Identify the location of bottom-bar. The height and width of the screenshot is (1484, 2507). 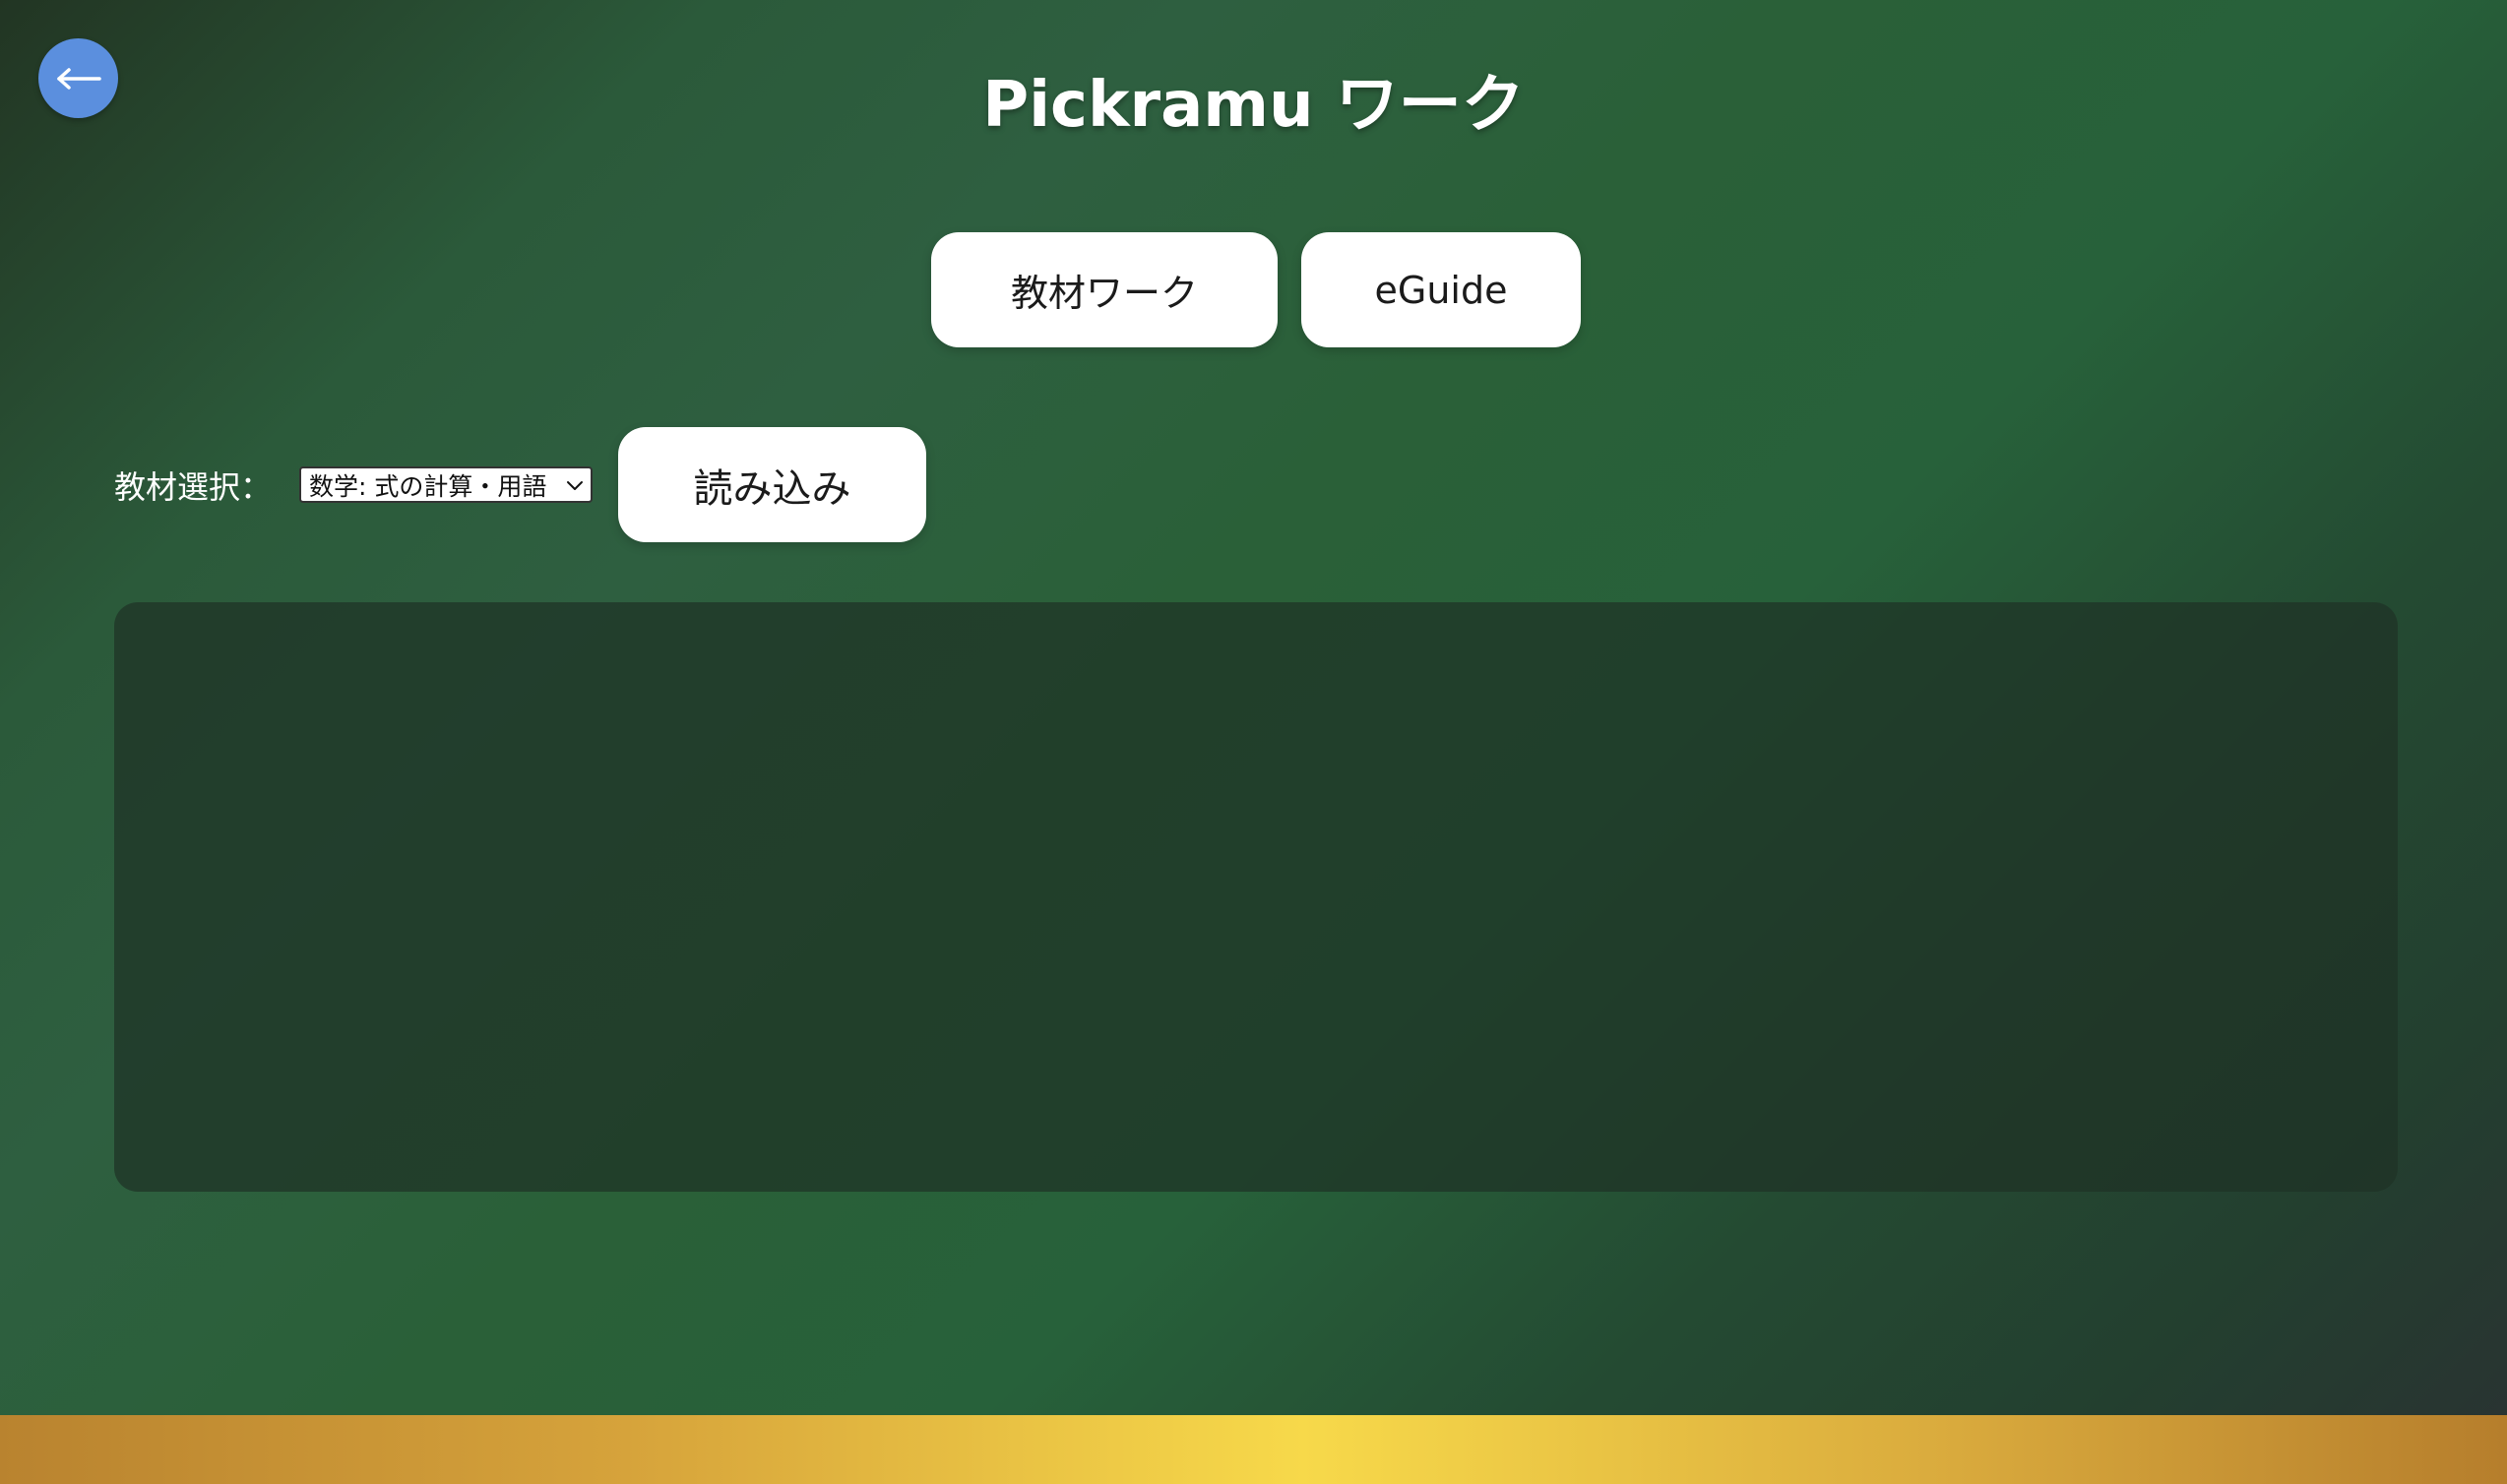
(1253, 1450).